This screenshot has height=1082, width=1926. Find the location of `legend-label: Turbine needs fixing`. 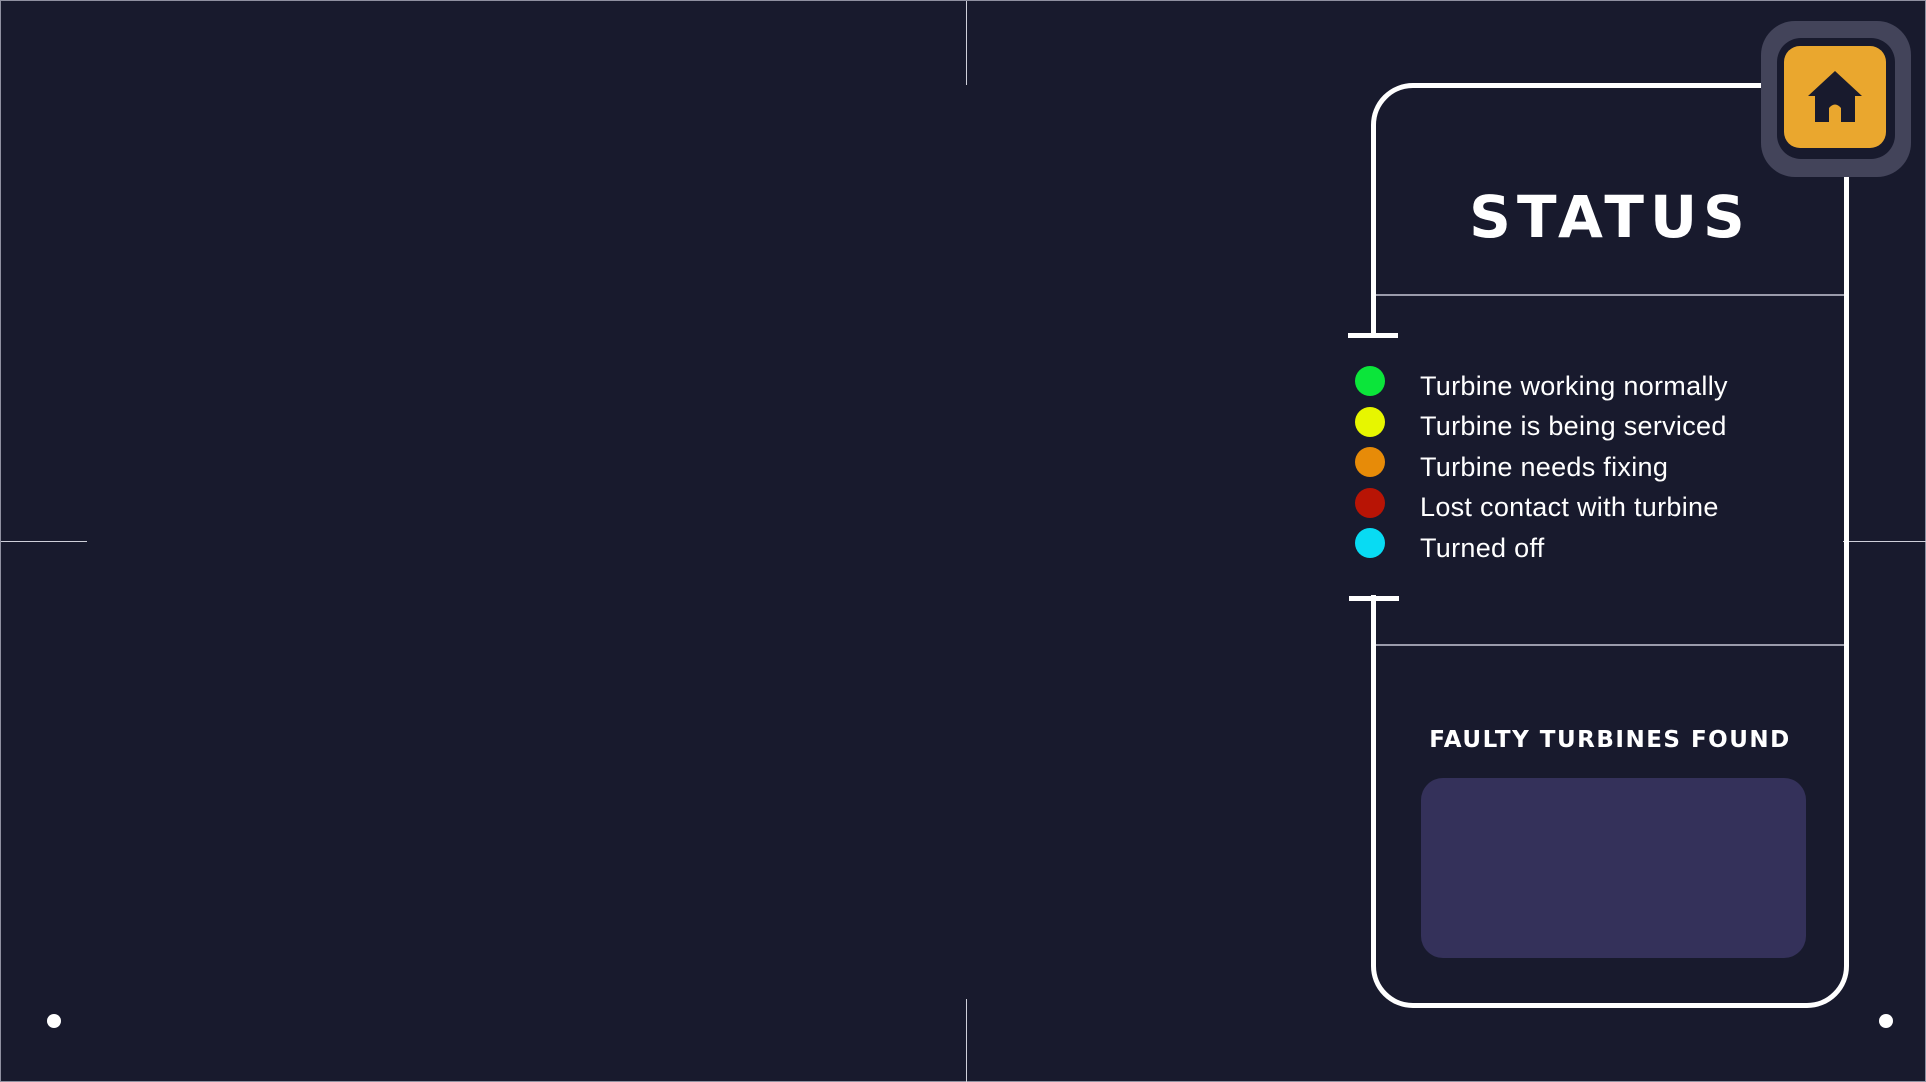

legend-label: Turbine needs fixing is located at coordinates (1544, 466).